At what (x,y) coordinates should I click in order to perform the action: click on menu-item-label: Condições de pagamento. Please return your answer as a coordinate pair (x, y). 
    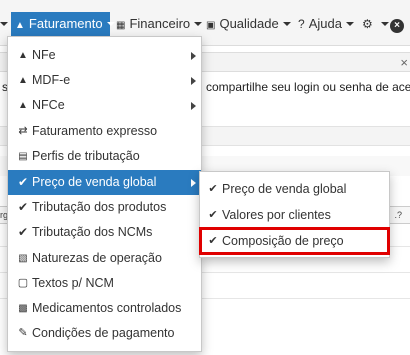
    Looking at the image, I should click on (103, 333).